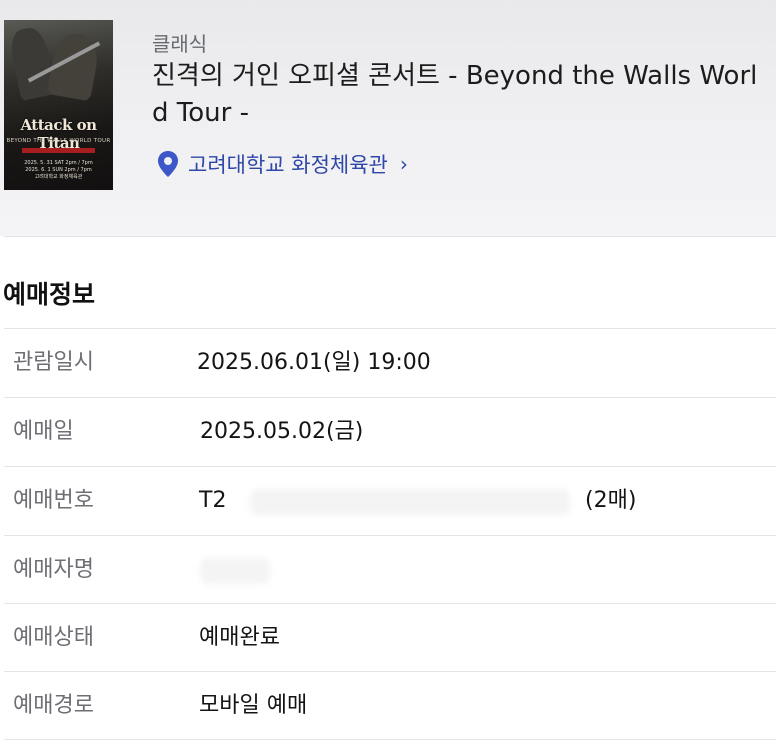 The image size is (776, 750). I want to click on poster-date-line: 2025. 6. 1 SUN 2pm / 7pm, so click(58, 170).